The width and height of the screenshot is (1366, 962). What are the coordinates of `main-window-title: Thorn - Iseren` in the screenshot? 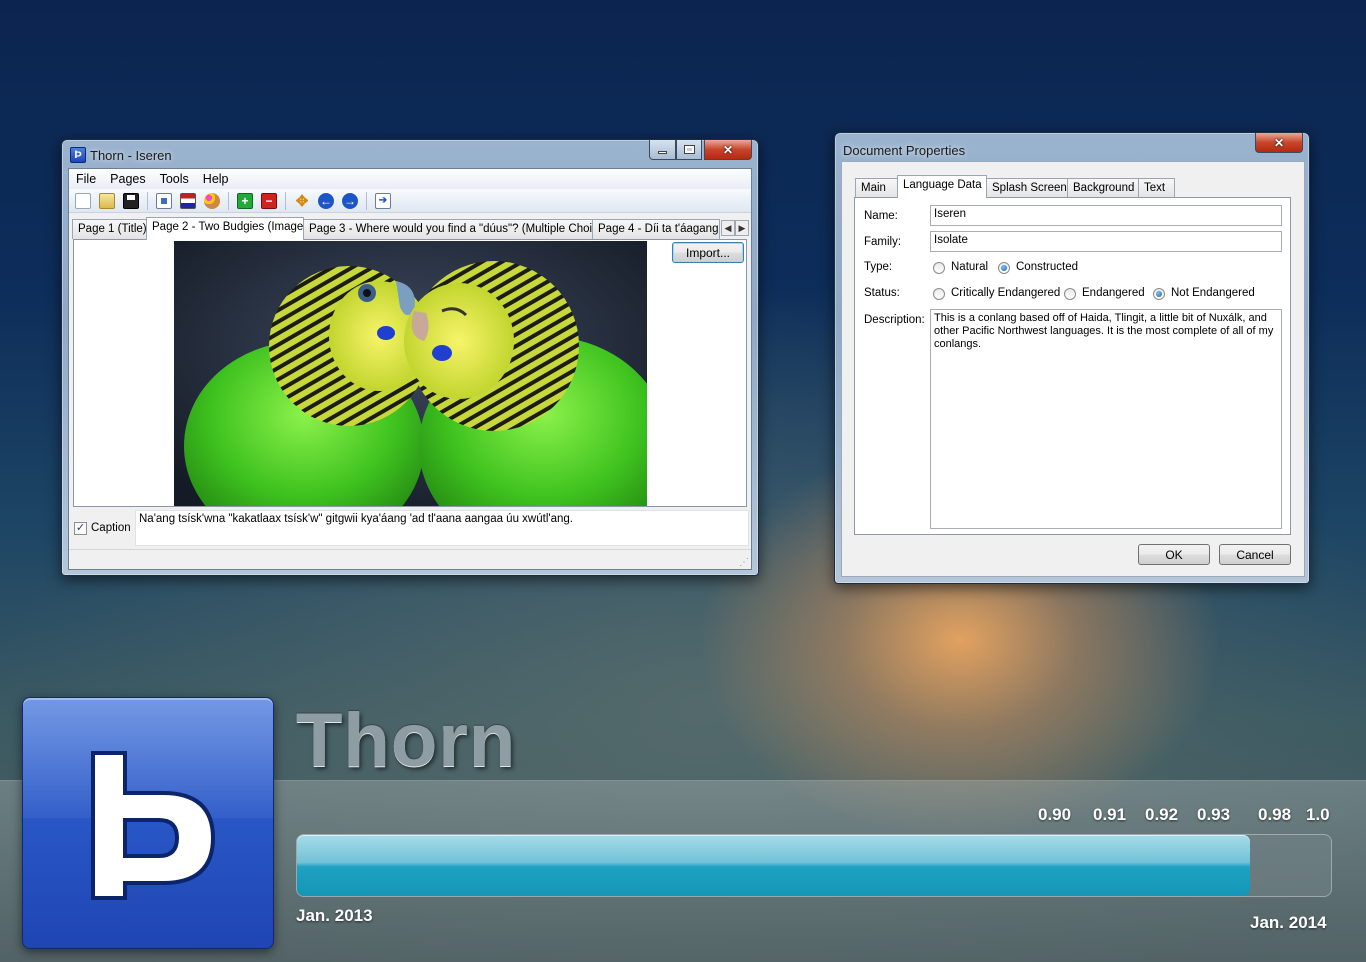 It's located at (131, 155).